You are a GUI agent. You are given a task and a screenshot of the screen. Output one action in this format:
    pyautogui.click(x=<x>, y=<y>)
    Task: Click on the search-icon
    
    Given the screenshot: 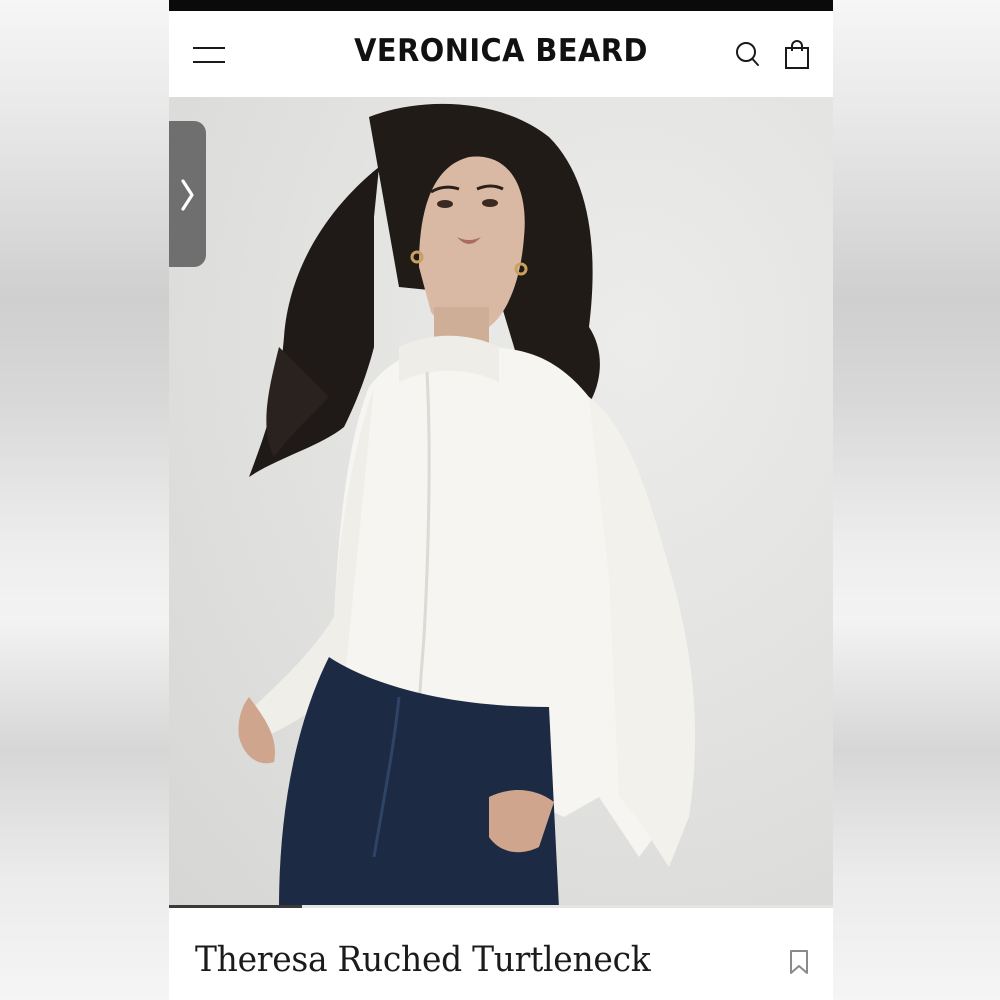 What is the action you would take?
    pyautogui.click(x=748, y=55)
    